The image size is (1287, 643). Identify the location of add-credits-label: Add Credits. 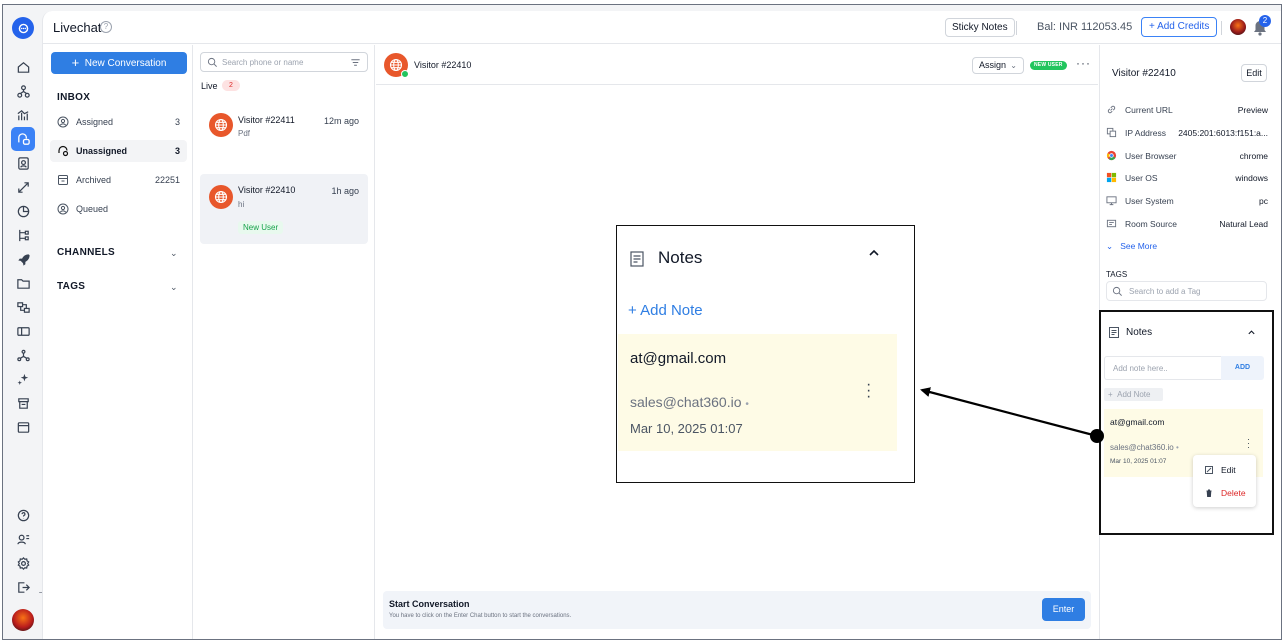
(1183, 26).